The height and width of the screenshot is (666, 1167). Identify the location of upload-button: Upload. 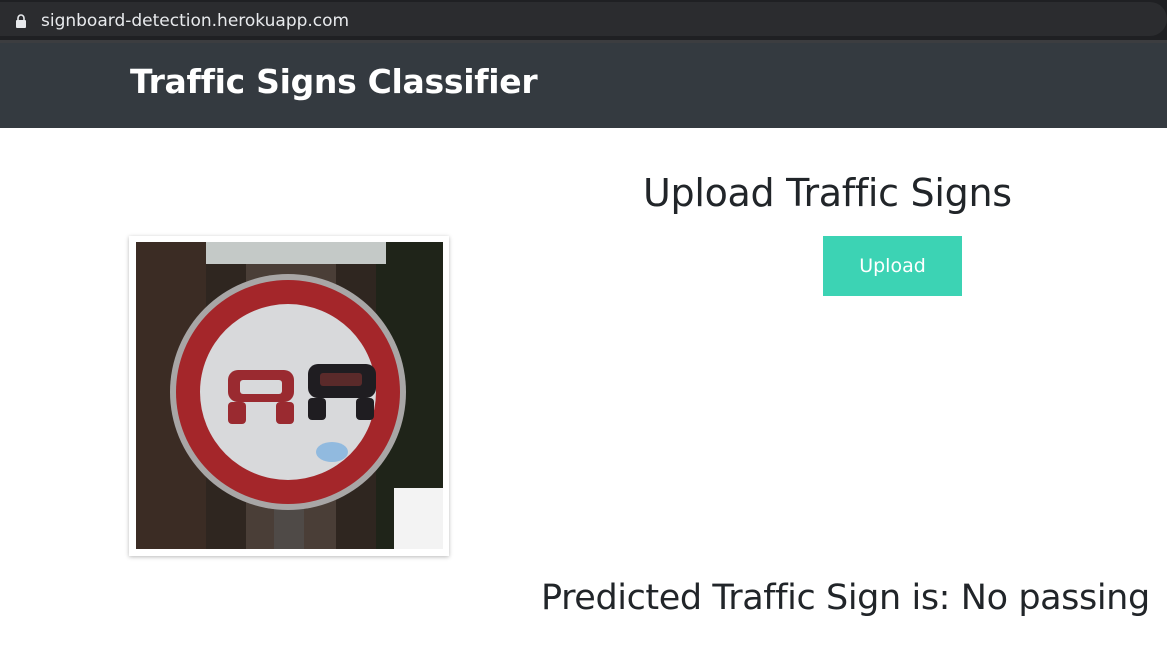
(892, 266).